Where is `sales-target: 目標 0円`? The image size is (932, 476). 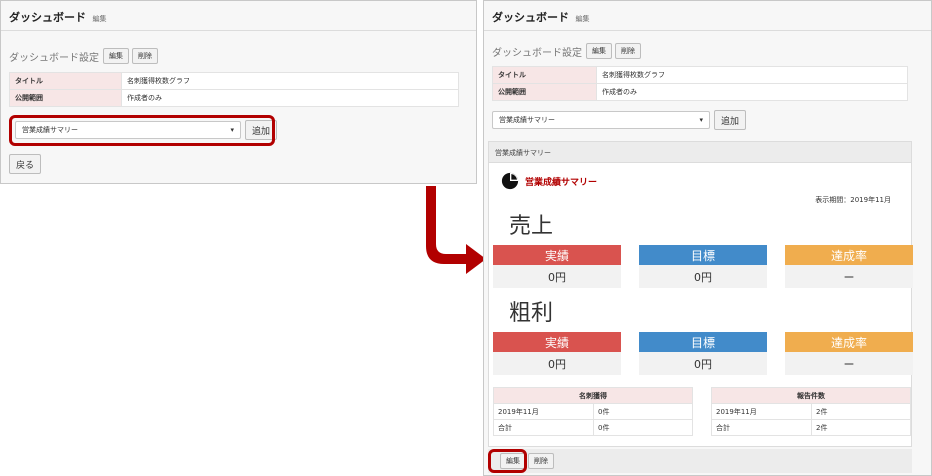 sales-target: 目標 0円 is located at coordinates (703, 266).